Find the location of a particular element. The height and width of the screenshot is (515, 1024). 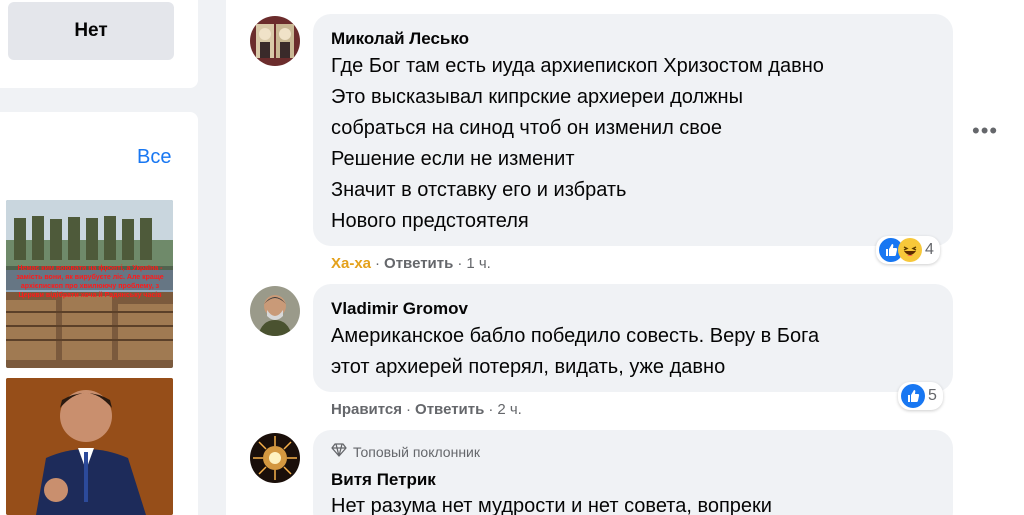

like-reaction-icon is located at coordinates (913, 396).